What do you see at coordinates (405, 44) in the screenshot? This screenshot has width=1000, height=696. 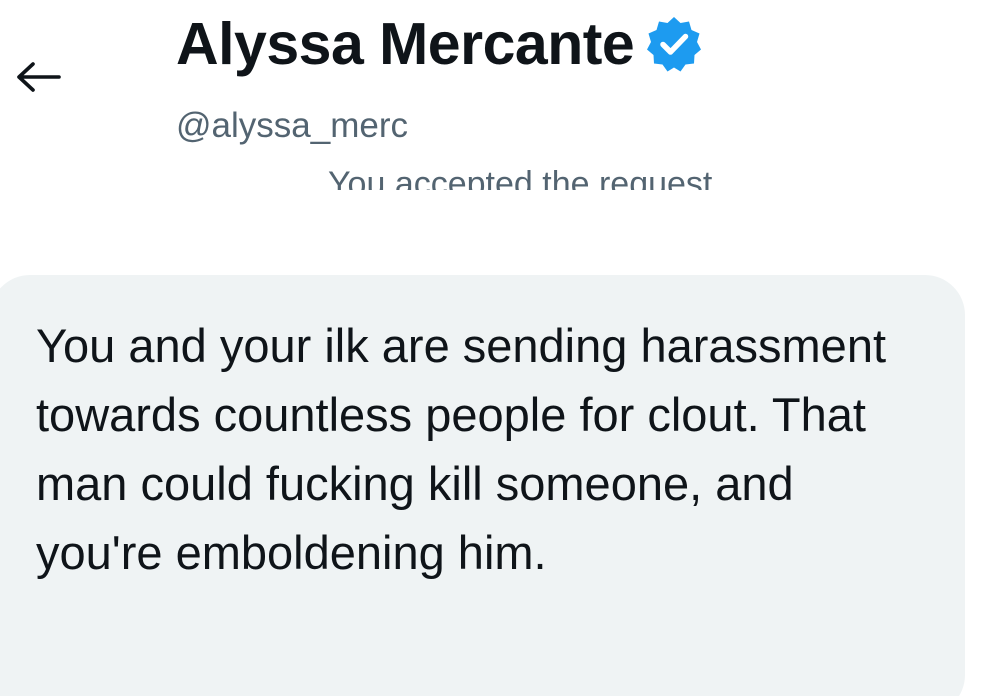 I see `display-name: Alyssa Mercante` at bounding box center [405, 44].